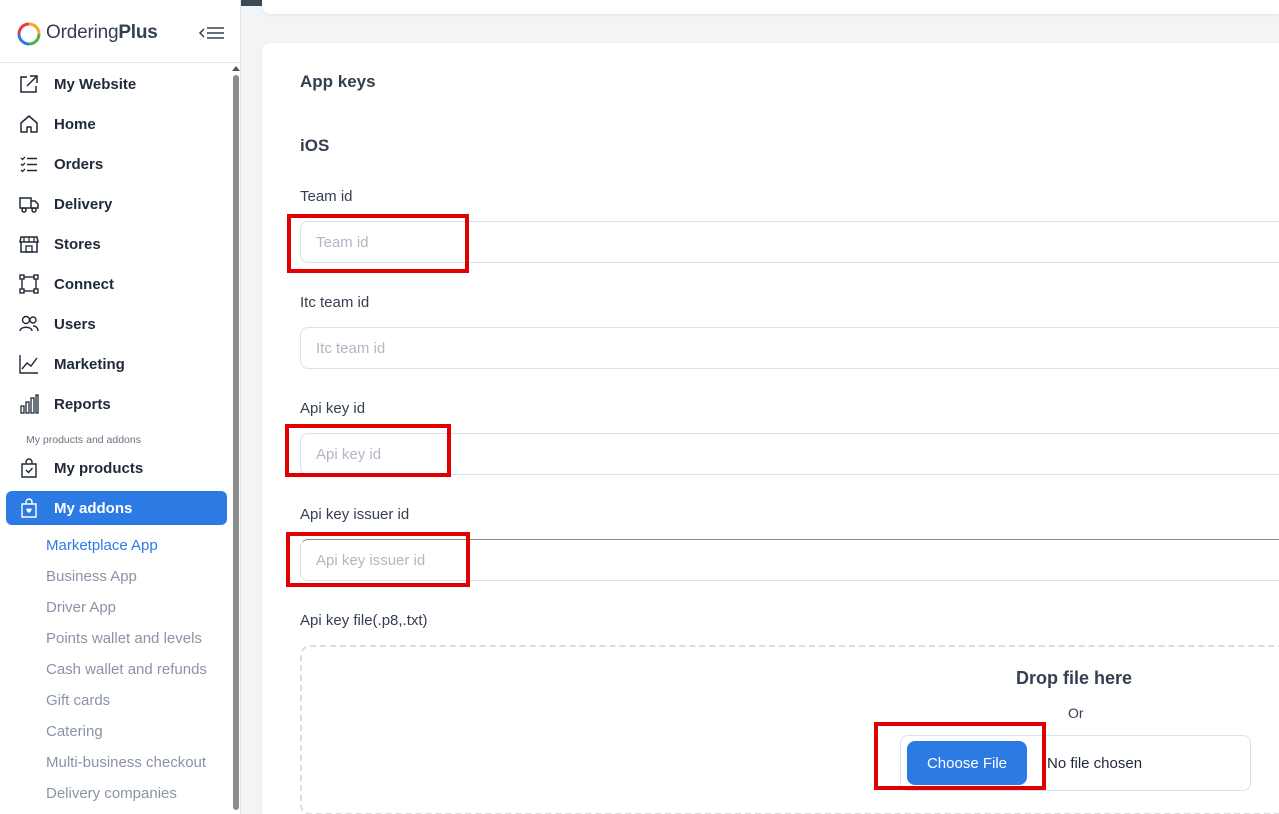 The height and width of the screenshot is (814, 1279). I want to click on sidebar-item-my-products: My products, so click(116, 468).